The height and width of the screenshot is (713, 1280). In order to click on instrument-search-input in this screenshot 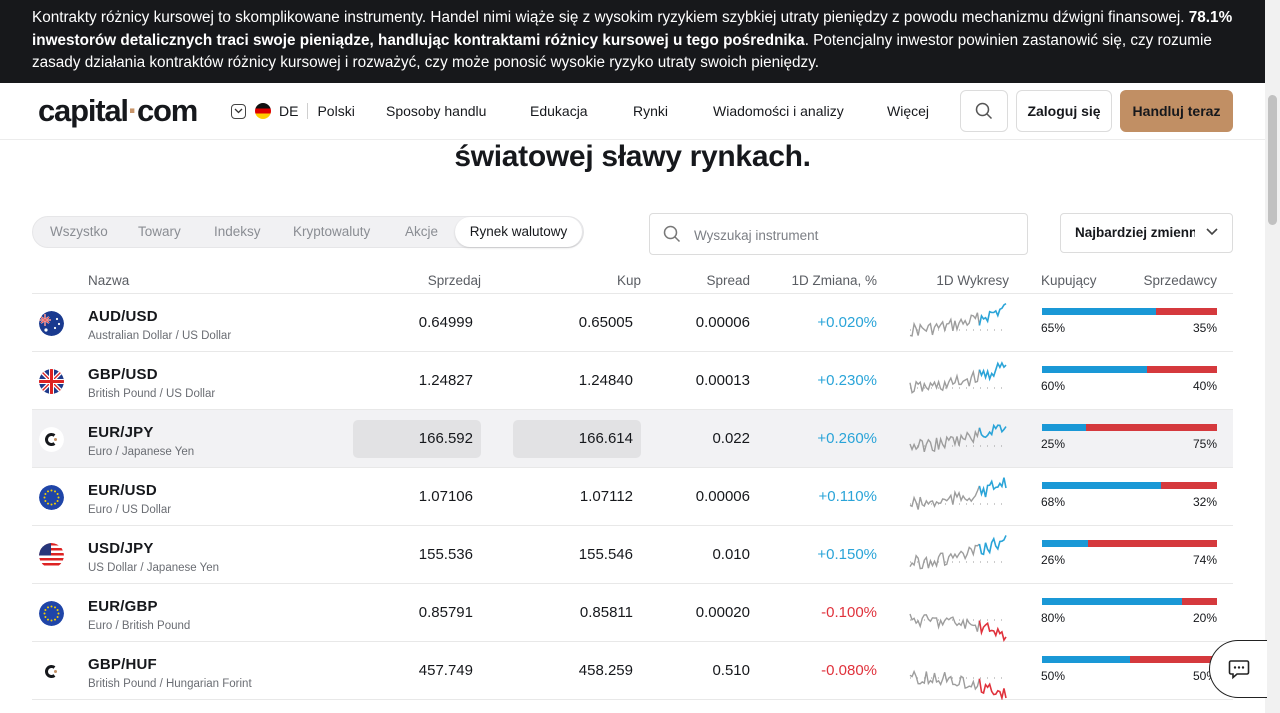, I will do `click(854, 235)`.